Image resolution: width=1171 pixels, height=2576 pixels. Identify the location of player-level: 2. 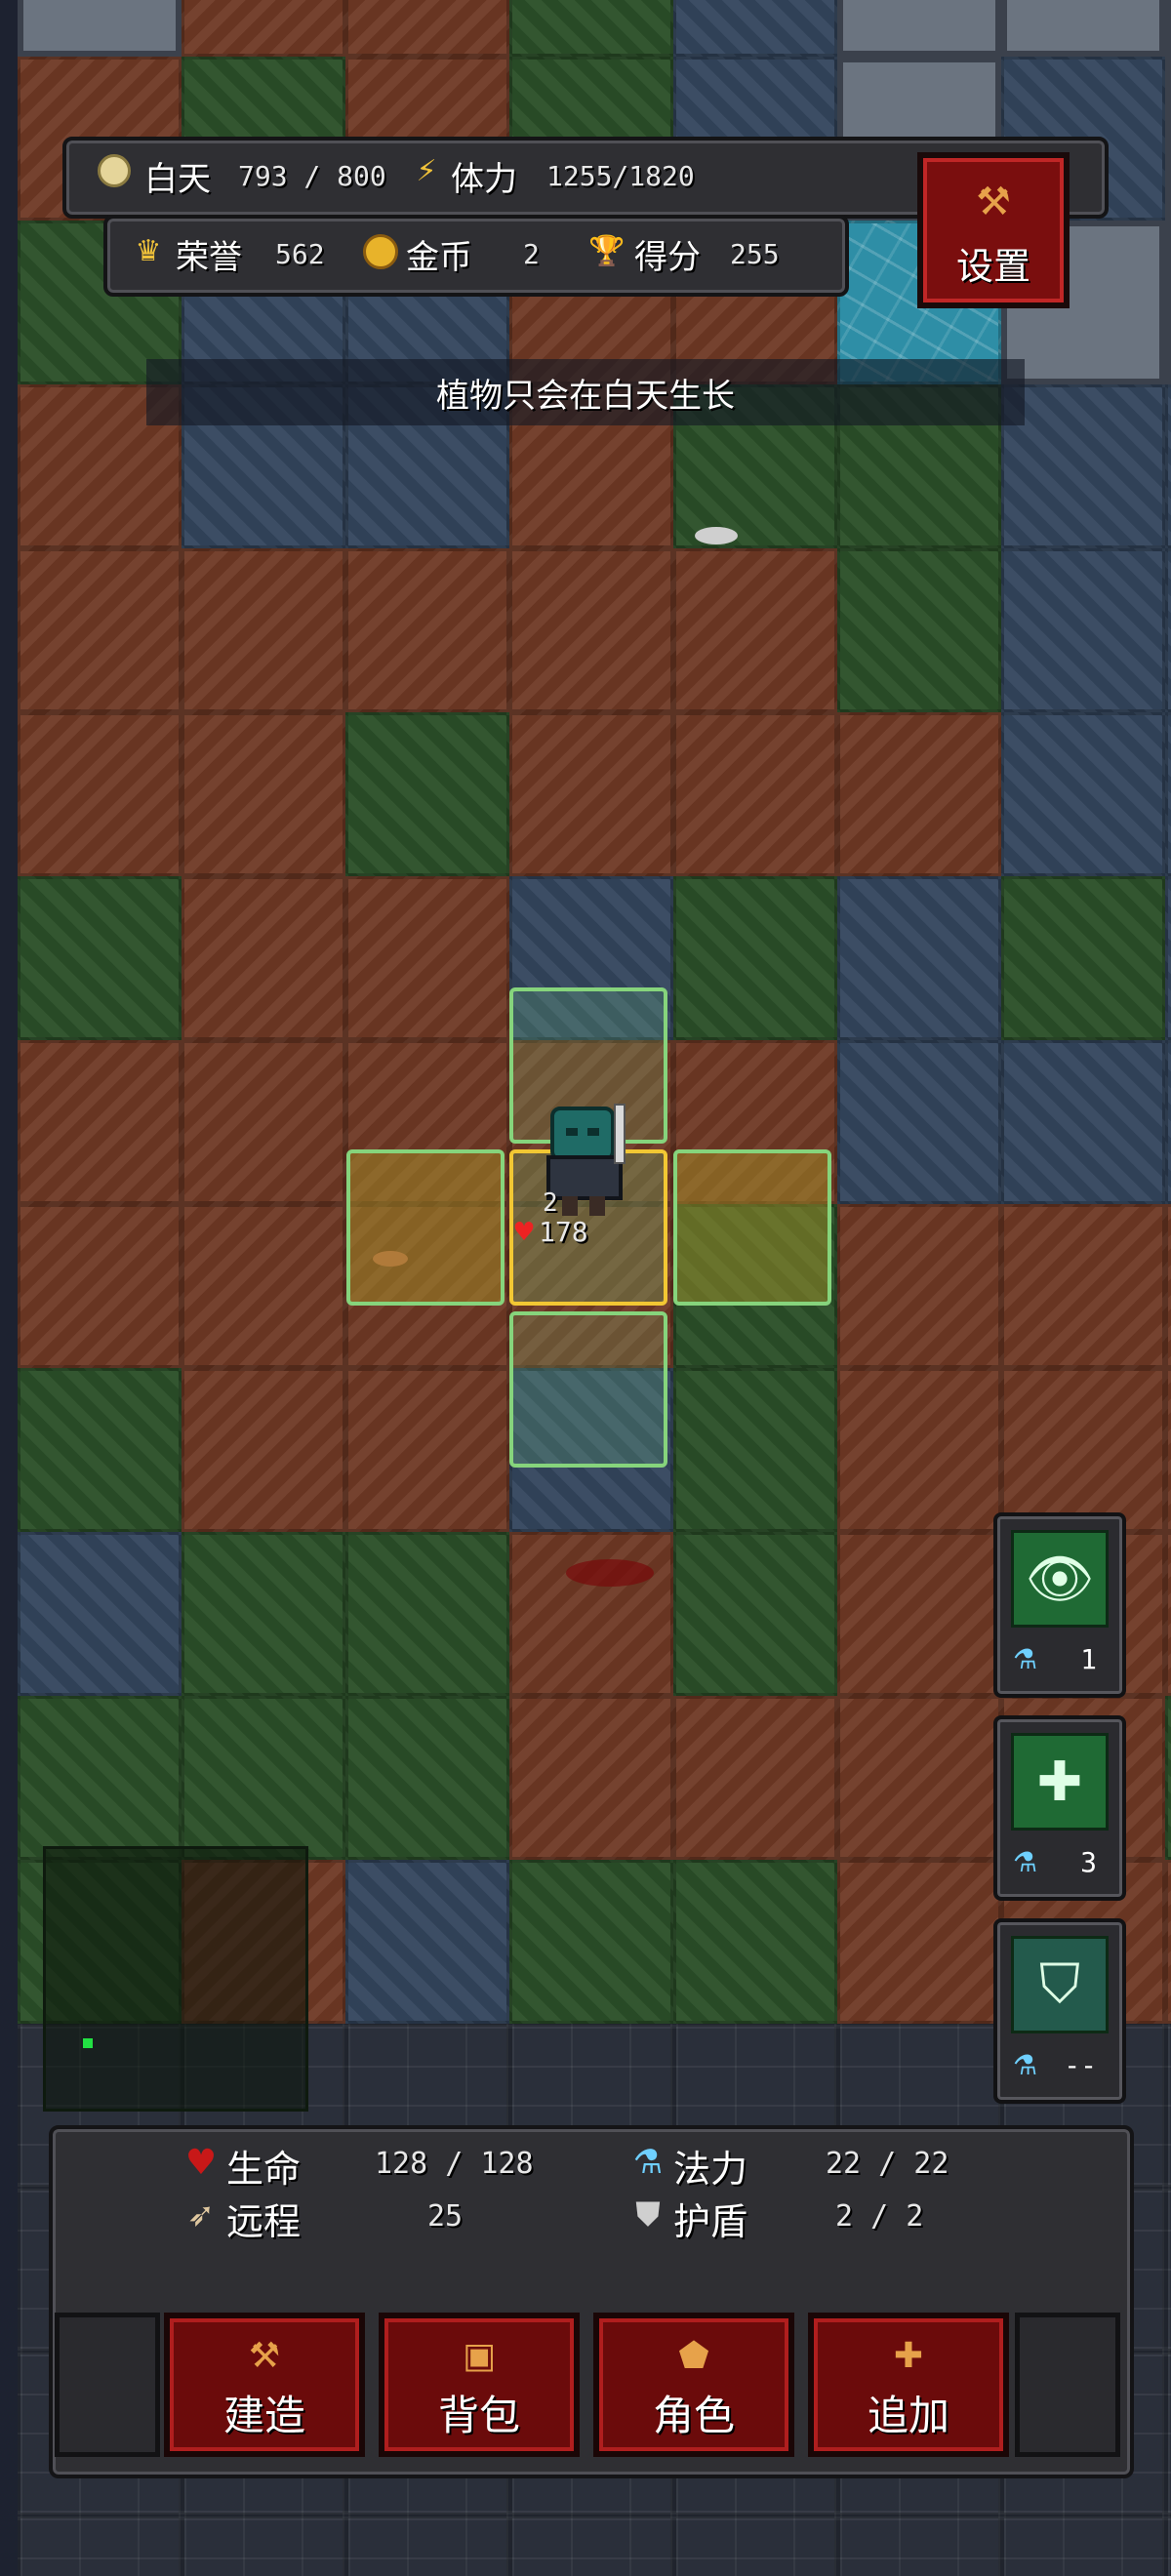
(550, 1203).